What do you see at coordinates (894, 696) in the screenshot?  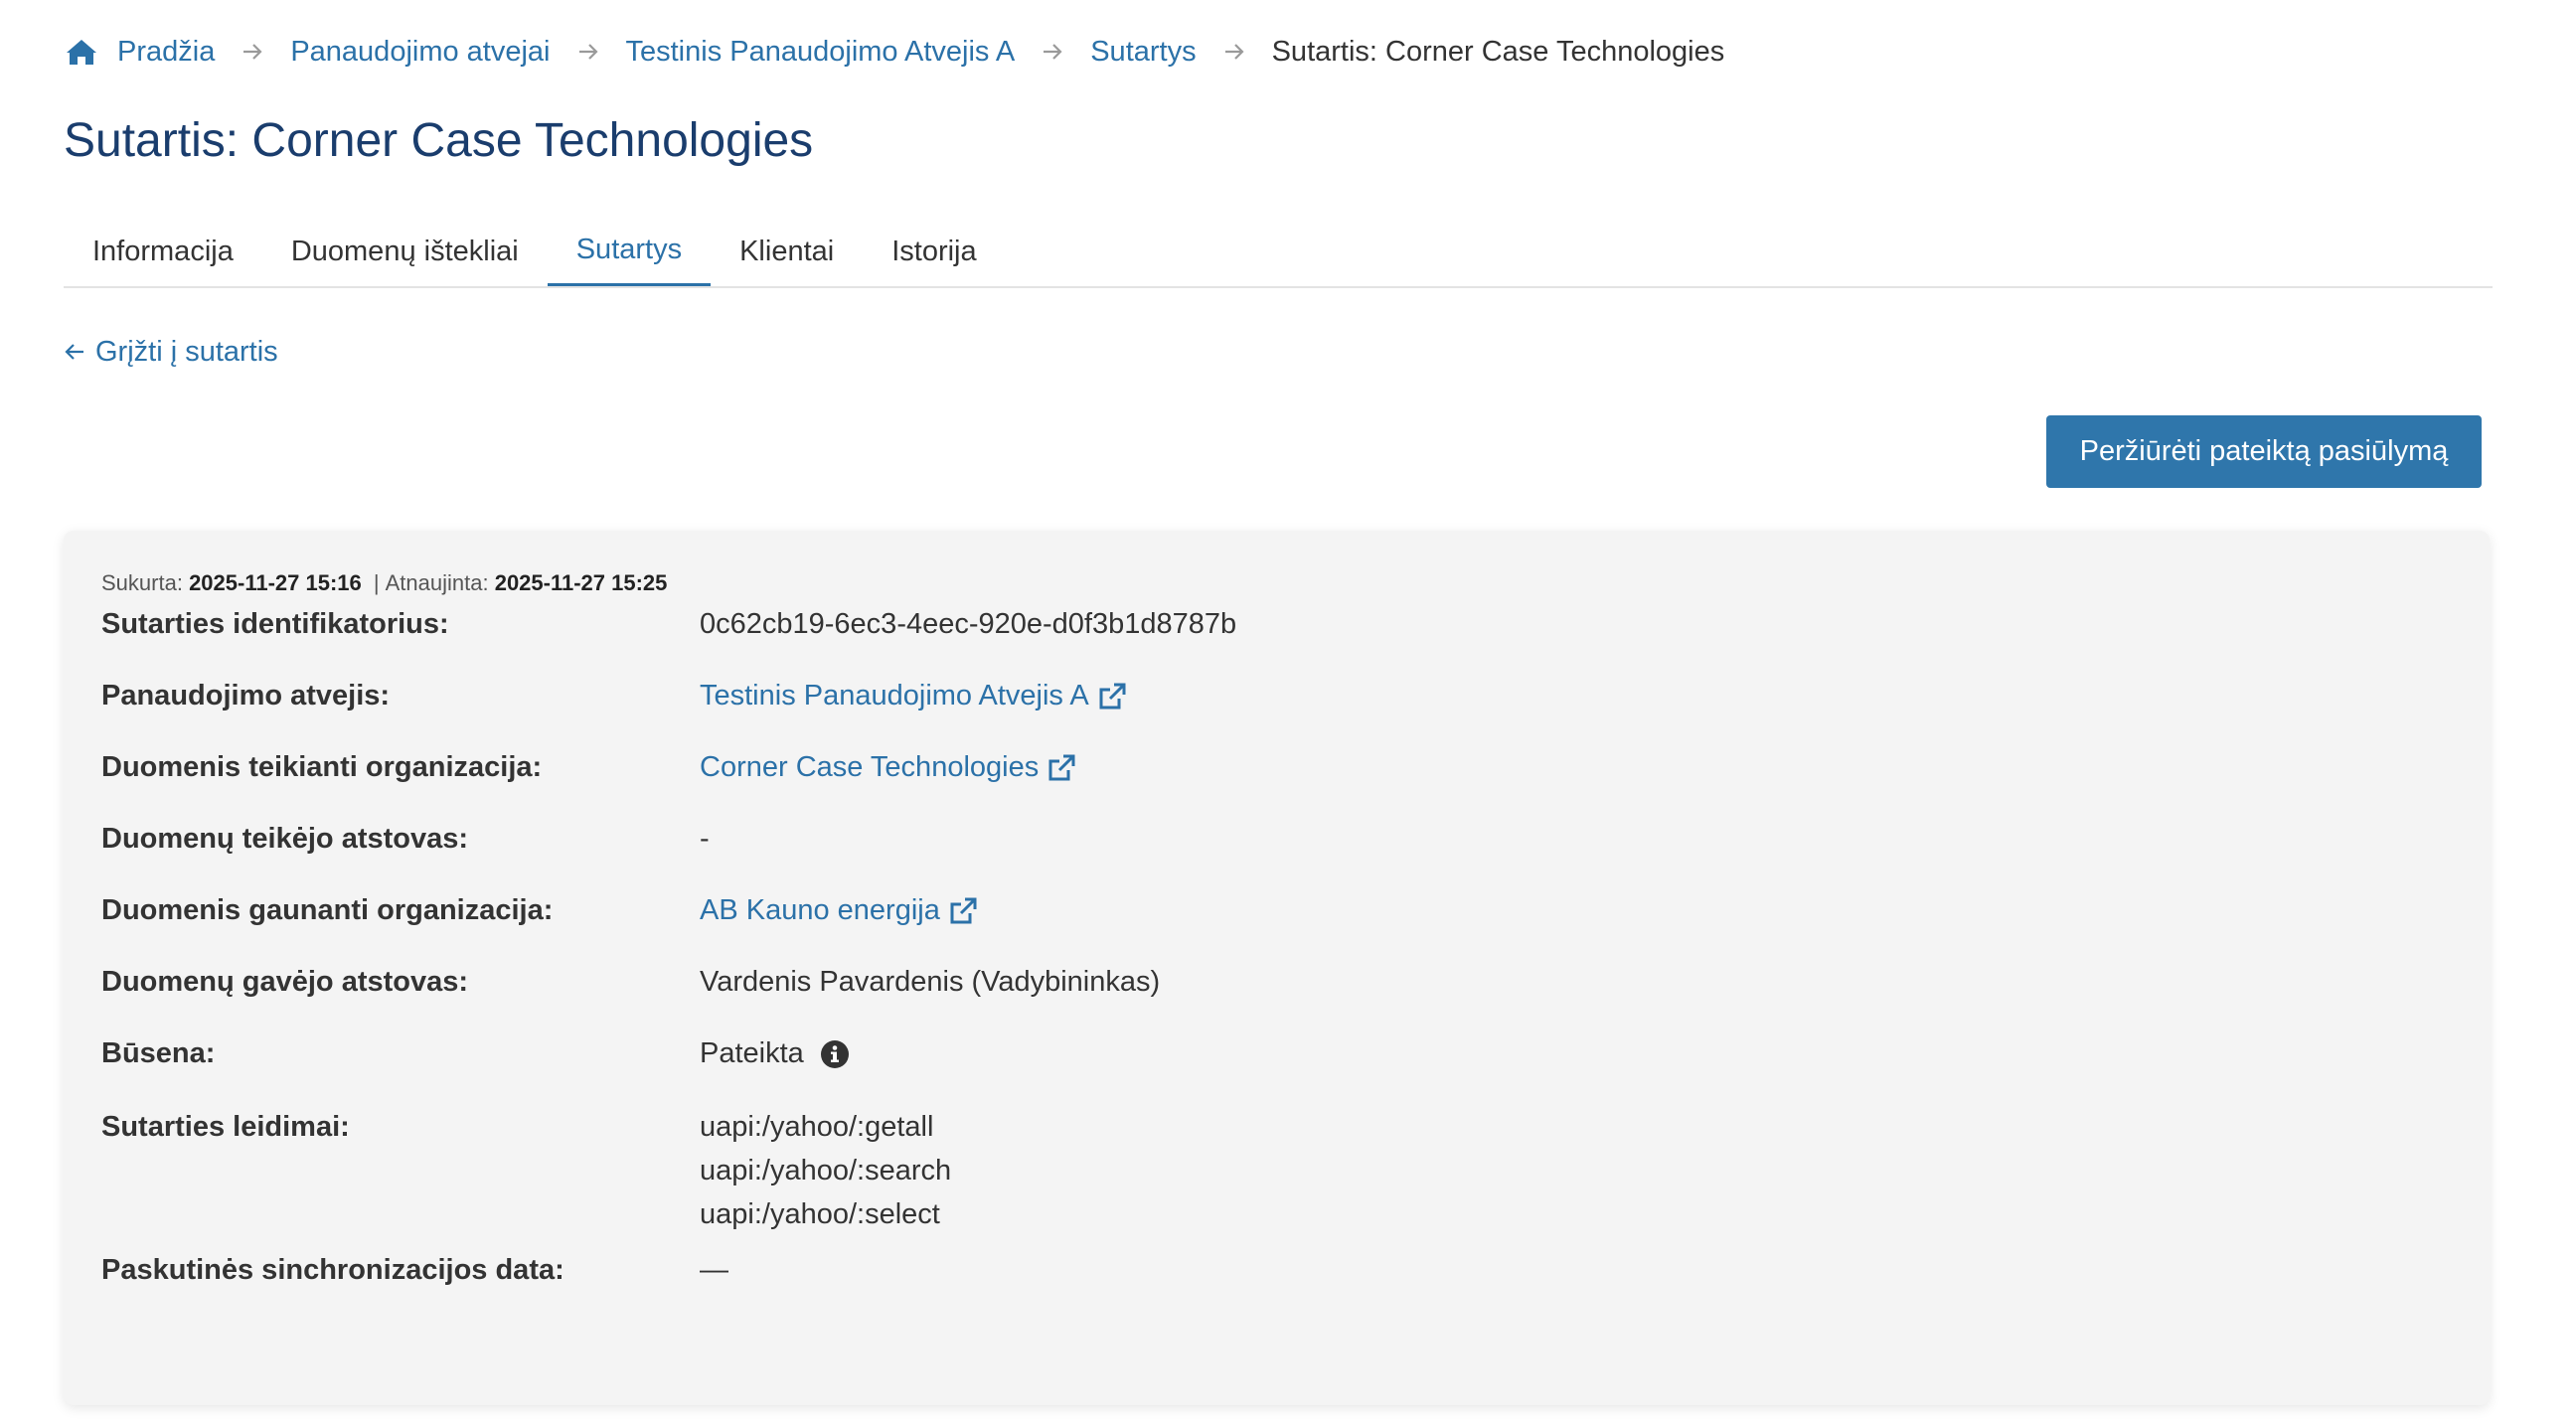 I see `use-case-link: Testinis Panaudojimo Atvejis A` at bounding box center [894, 696].